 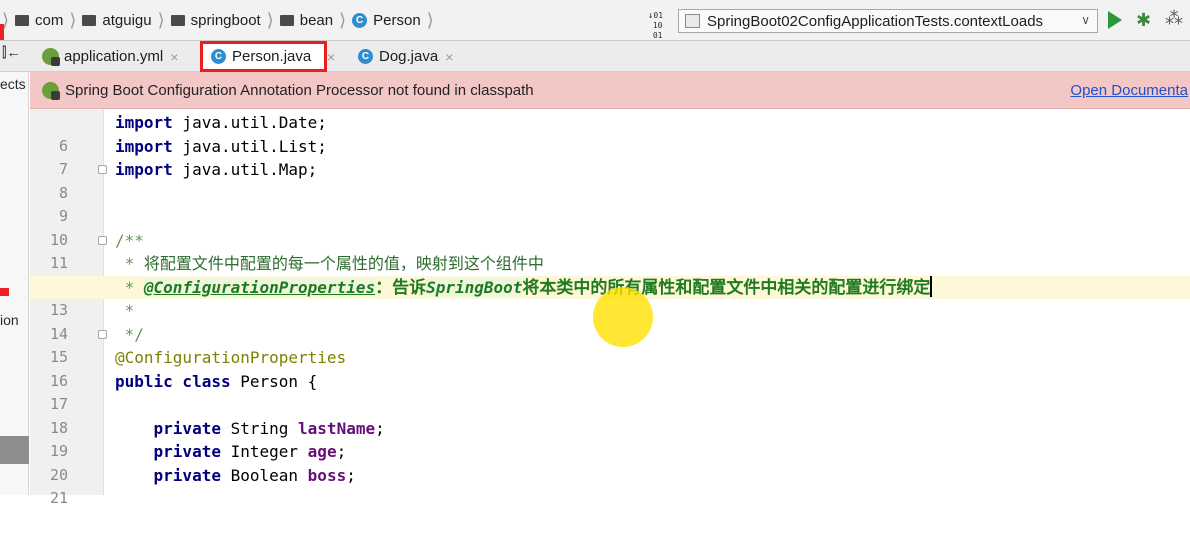 What do you see at coordinates (1115, 20) in the screenshot?
I see `run-icon` at bounding box center [1115, 20].